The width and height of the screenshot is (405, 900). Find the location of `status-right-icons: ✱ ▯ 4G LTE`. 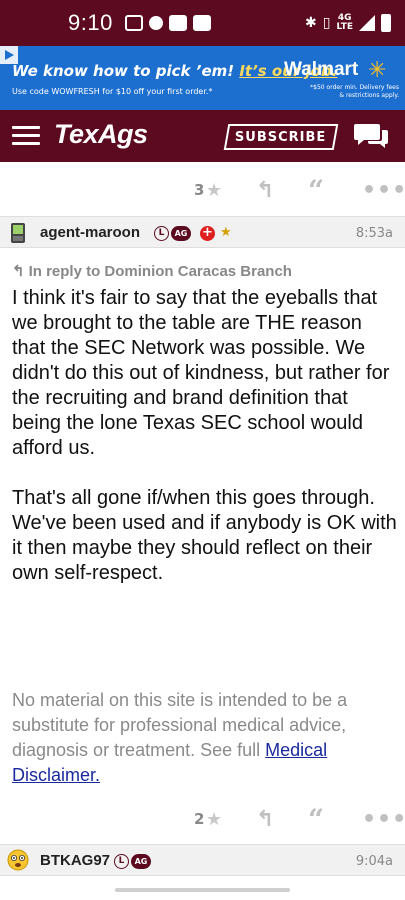

status-right-icons: ✱ ▯ 4G LTE is located at coordinates (348, 23).